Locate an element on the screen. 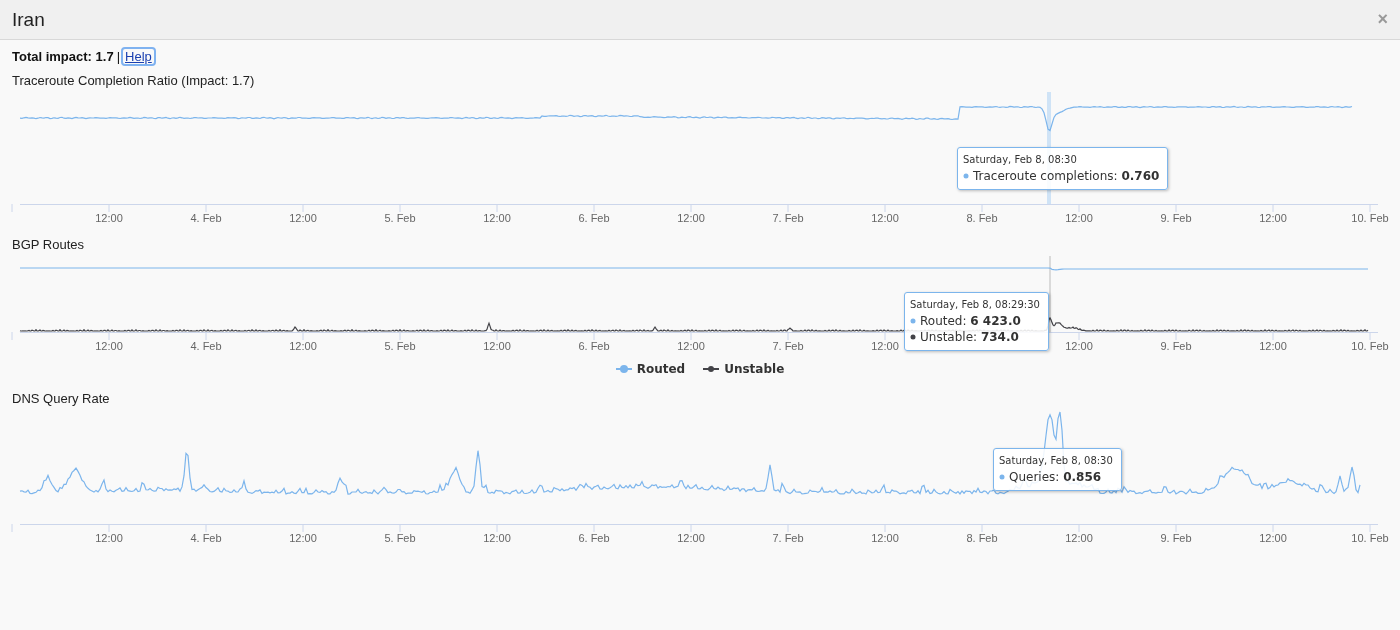 This screenshot has height=630, width=1400. tooltip-time: Saturday, Feb 8, 08:29:30 is located at coordinates (975, 304).